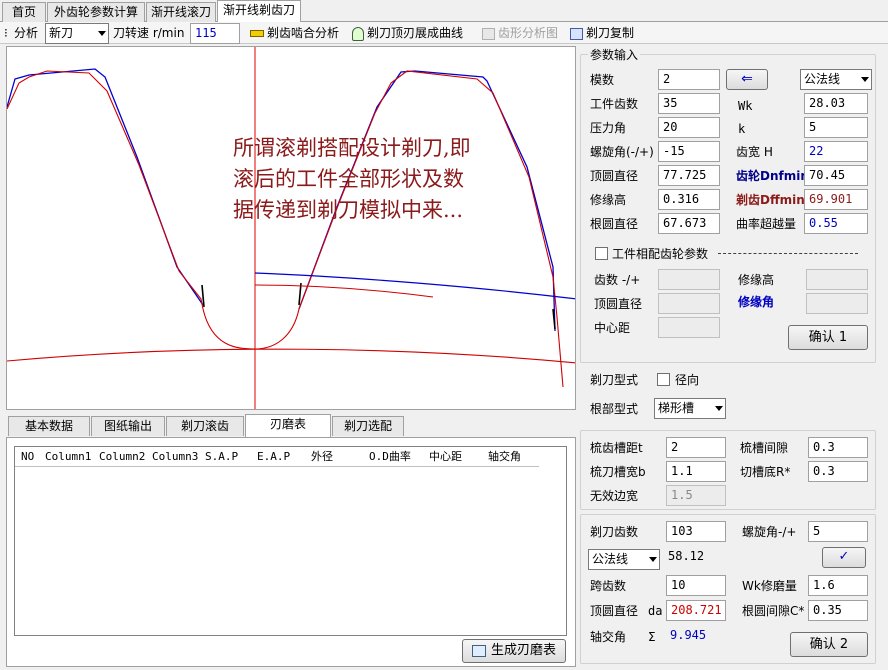 This screenshot has height=670, width=888. What do you see at coordinates (215, 33) in the screenshot?
I see `speed-input: 115` at bounding box center [215, 33].